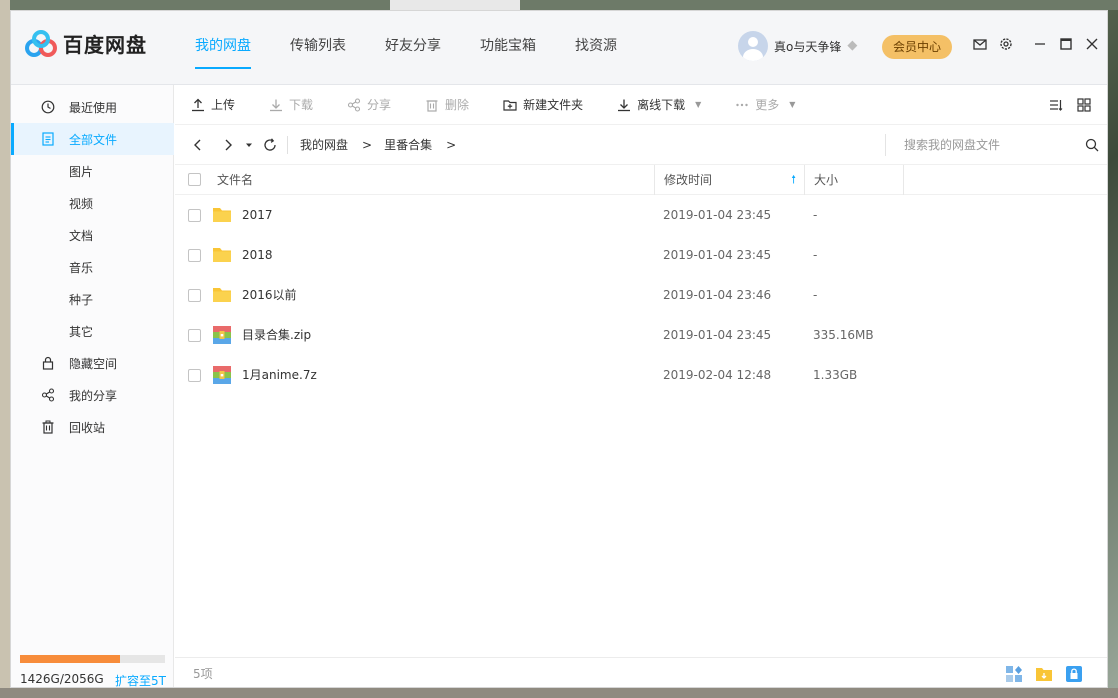  What do you see at coordinates (48, 107) in the screenshot?
I see `clock-icon` at bounding box center [48, 107].